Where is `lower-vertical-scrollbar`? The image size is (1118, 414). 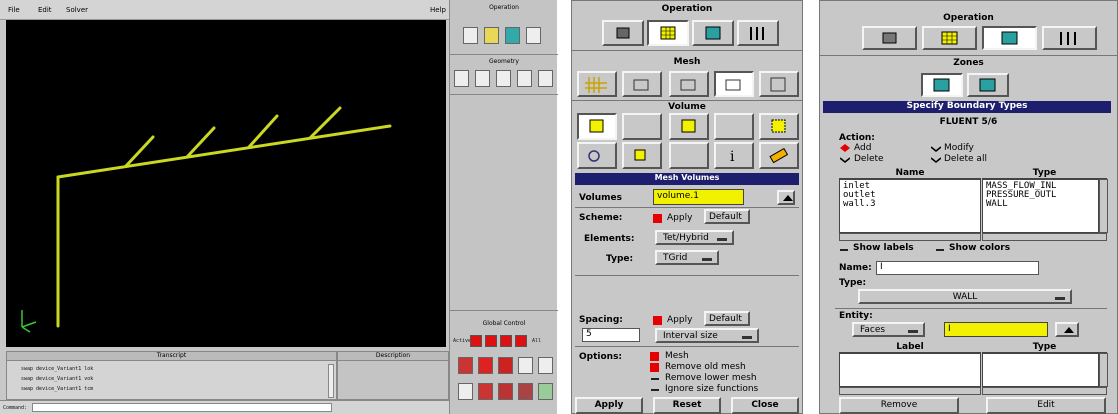
lower-vertical-scrollbar is located at coordinates (1103, 370).